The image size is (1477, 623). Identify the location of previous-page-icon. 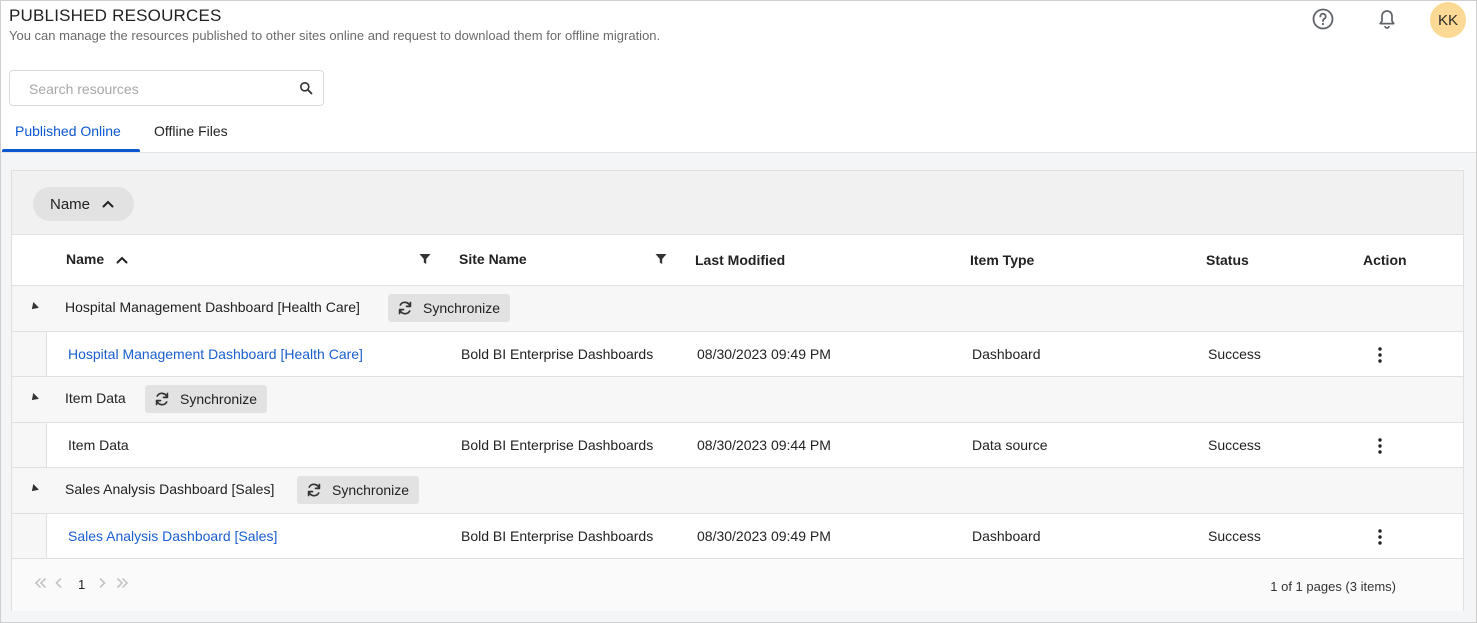
(59, 584).